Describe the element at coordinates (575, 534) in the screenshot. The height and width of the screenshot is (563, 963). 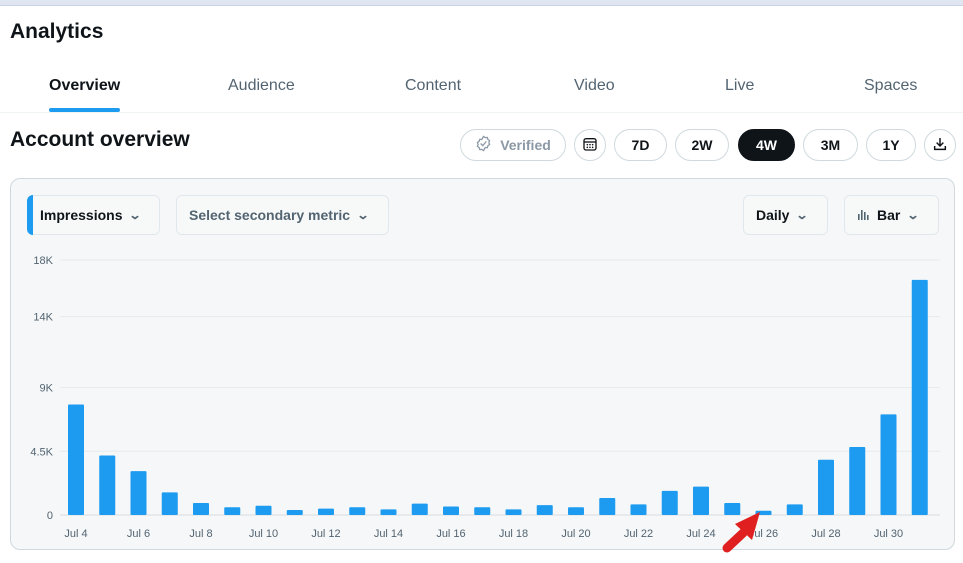
I see `x-tick-label: Jul 20` at that location.